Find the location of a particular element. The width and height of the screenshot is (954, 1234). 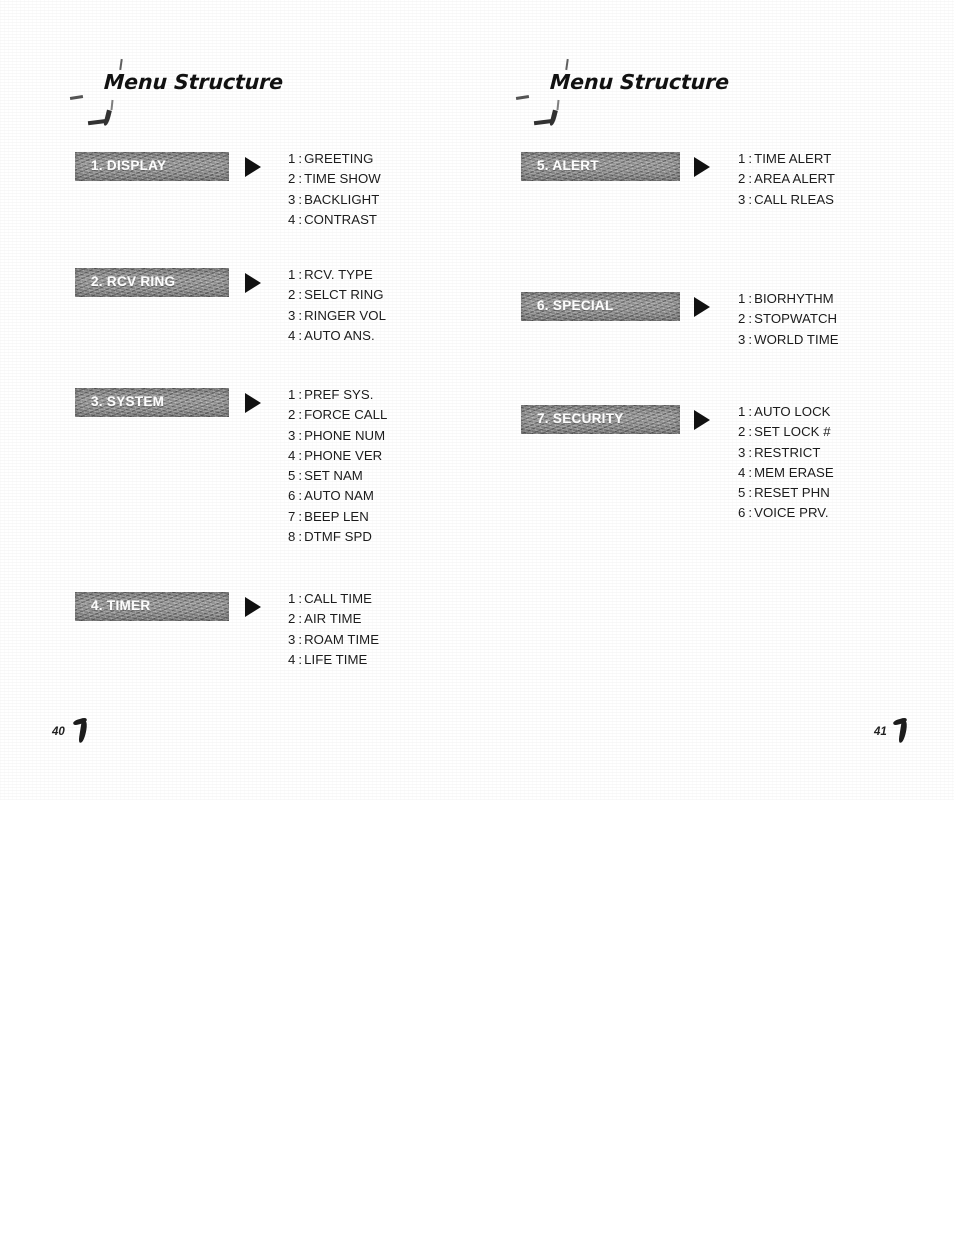

menu-item: 5: SET NAM is located at coordinates (337, 476).